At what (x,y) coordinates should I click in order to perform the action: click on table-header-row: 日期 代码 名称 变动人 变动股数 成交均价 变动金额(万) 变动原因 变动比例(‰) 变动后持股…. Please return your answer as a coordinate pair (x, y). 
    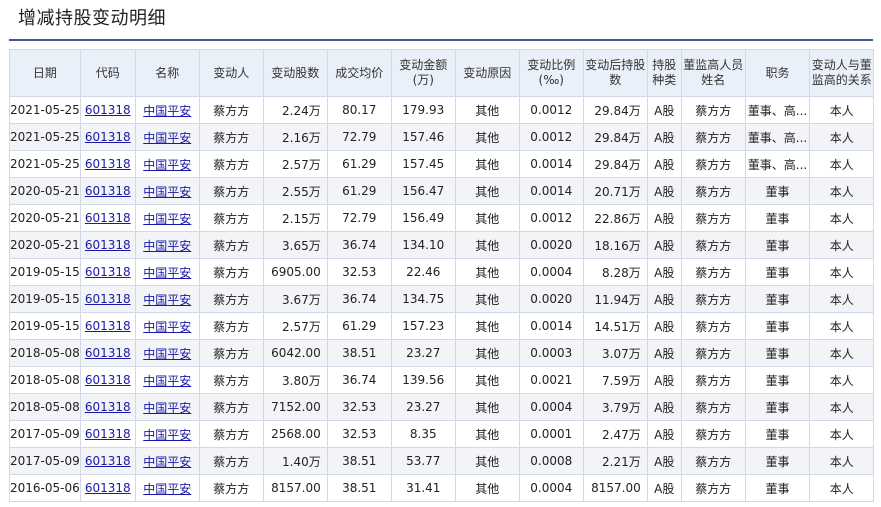
    Looking at the image, I should click on (442, 73).